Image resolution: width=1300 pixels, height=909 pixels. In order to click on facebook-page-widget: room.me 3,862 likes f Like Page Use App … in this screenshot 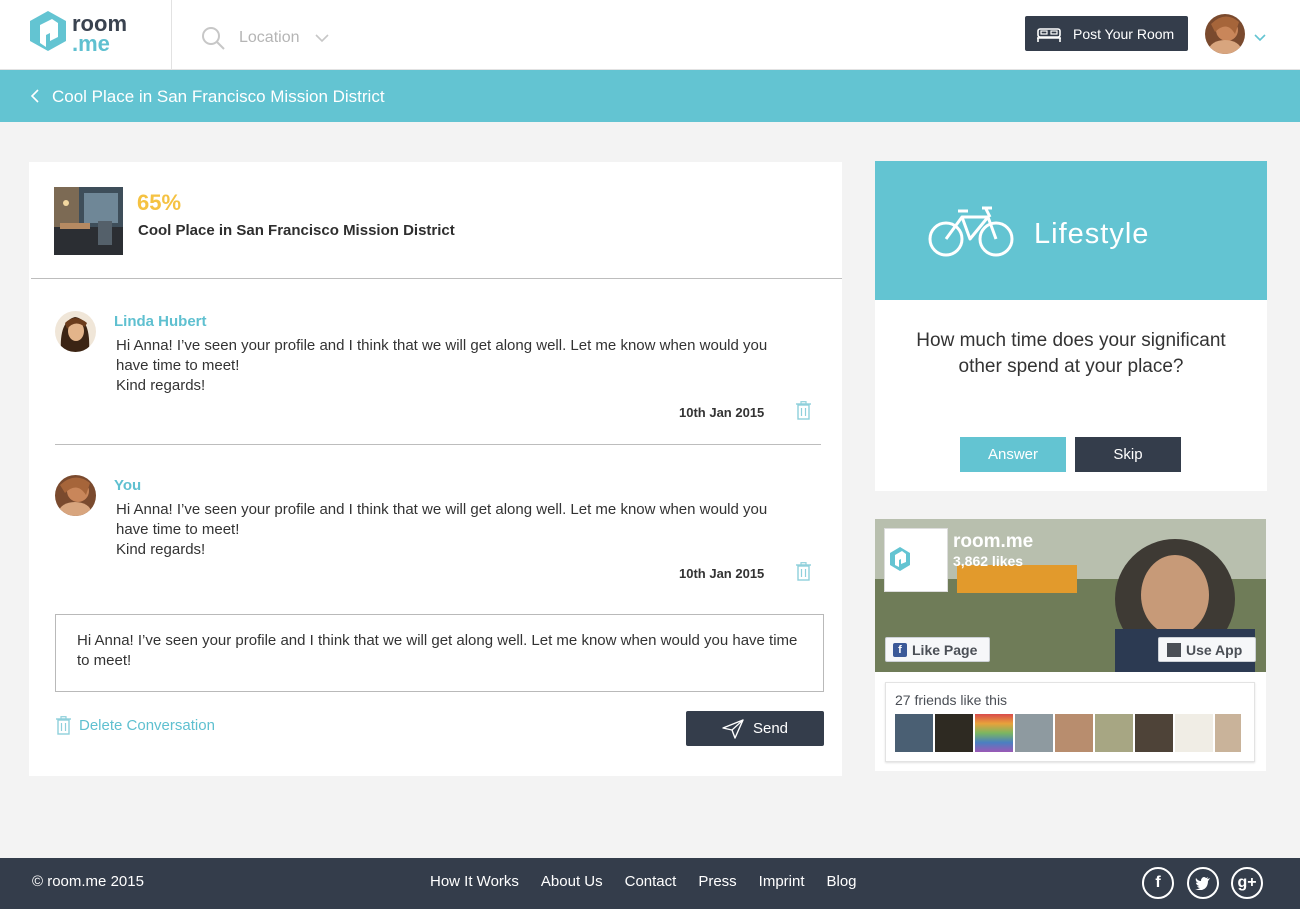, I will do `click(1070, 645)`.